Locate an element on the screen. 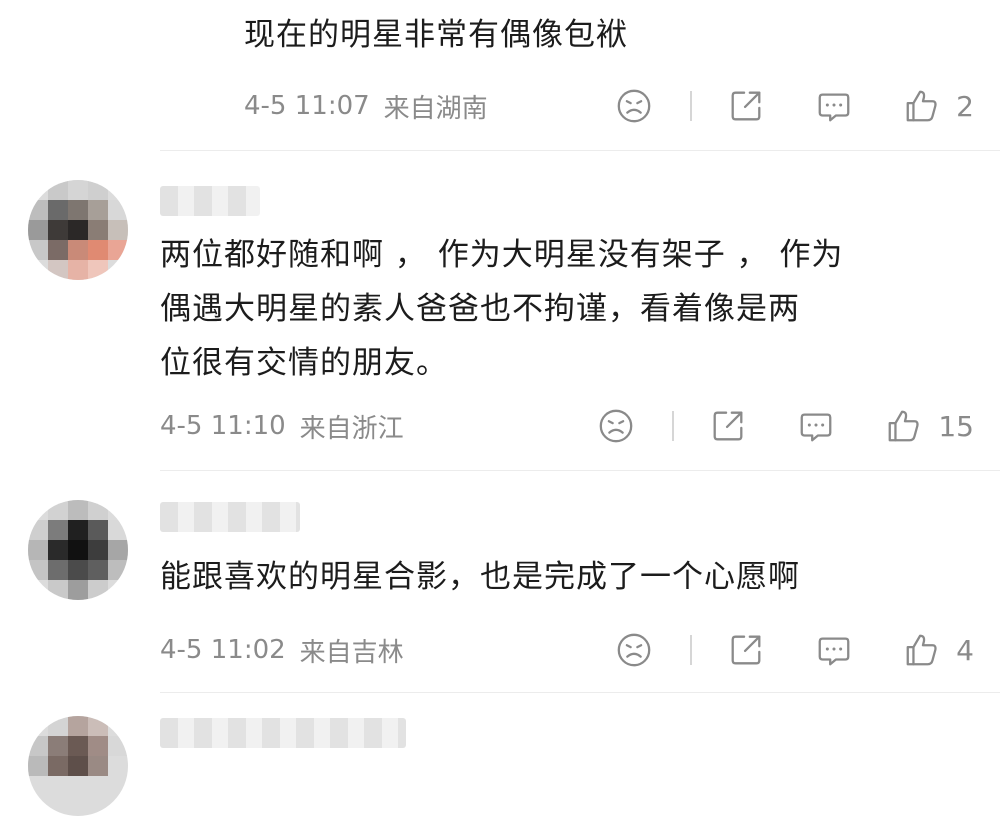  comment-location: 来自吉林 is located at coordinates (351, 652).